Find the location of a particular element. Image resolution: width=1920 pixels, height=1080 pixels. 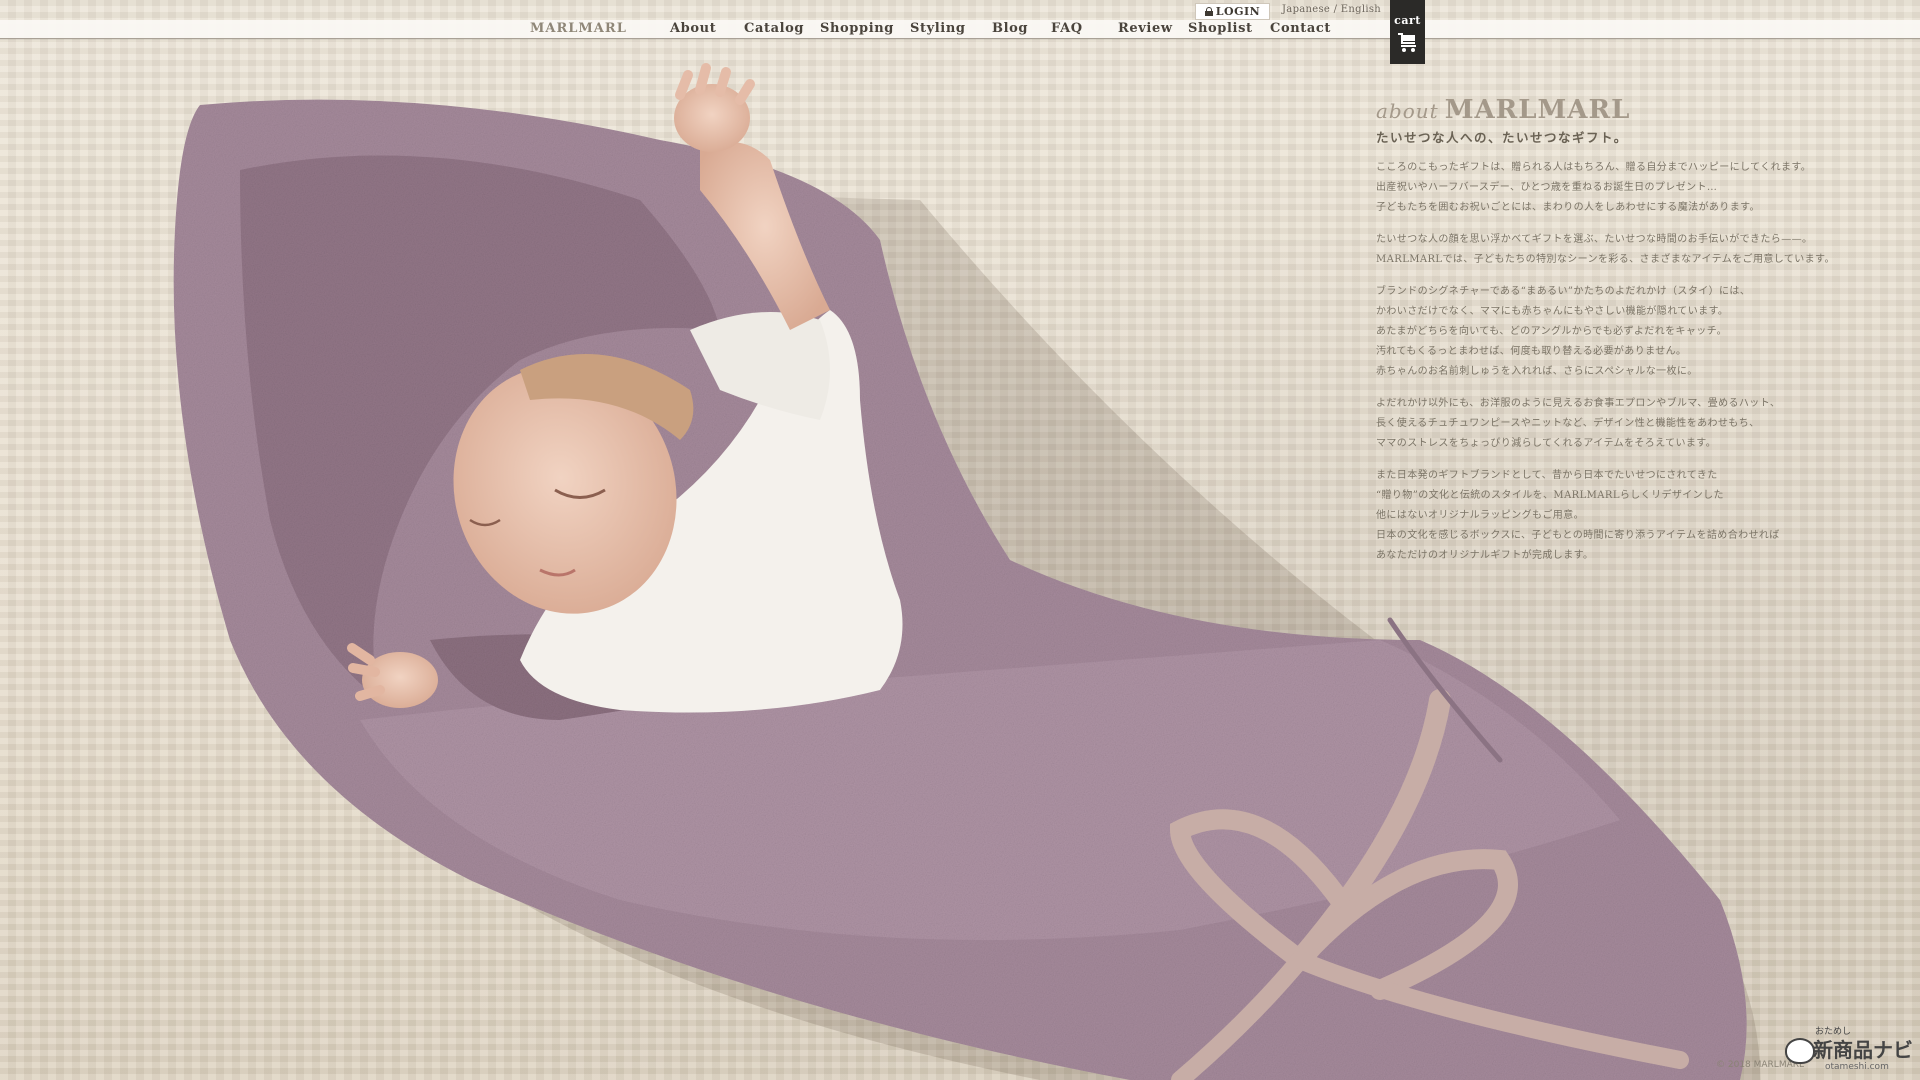

cart-button: cart is located at coordinates (1407, 32).